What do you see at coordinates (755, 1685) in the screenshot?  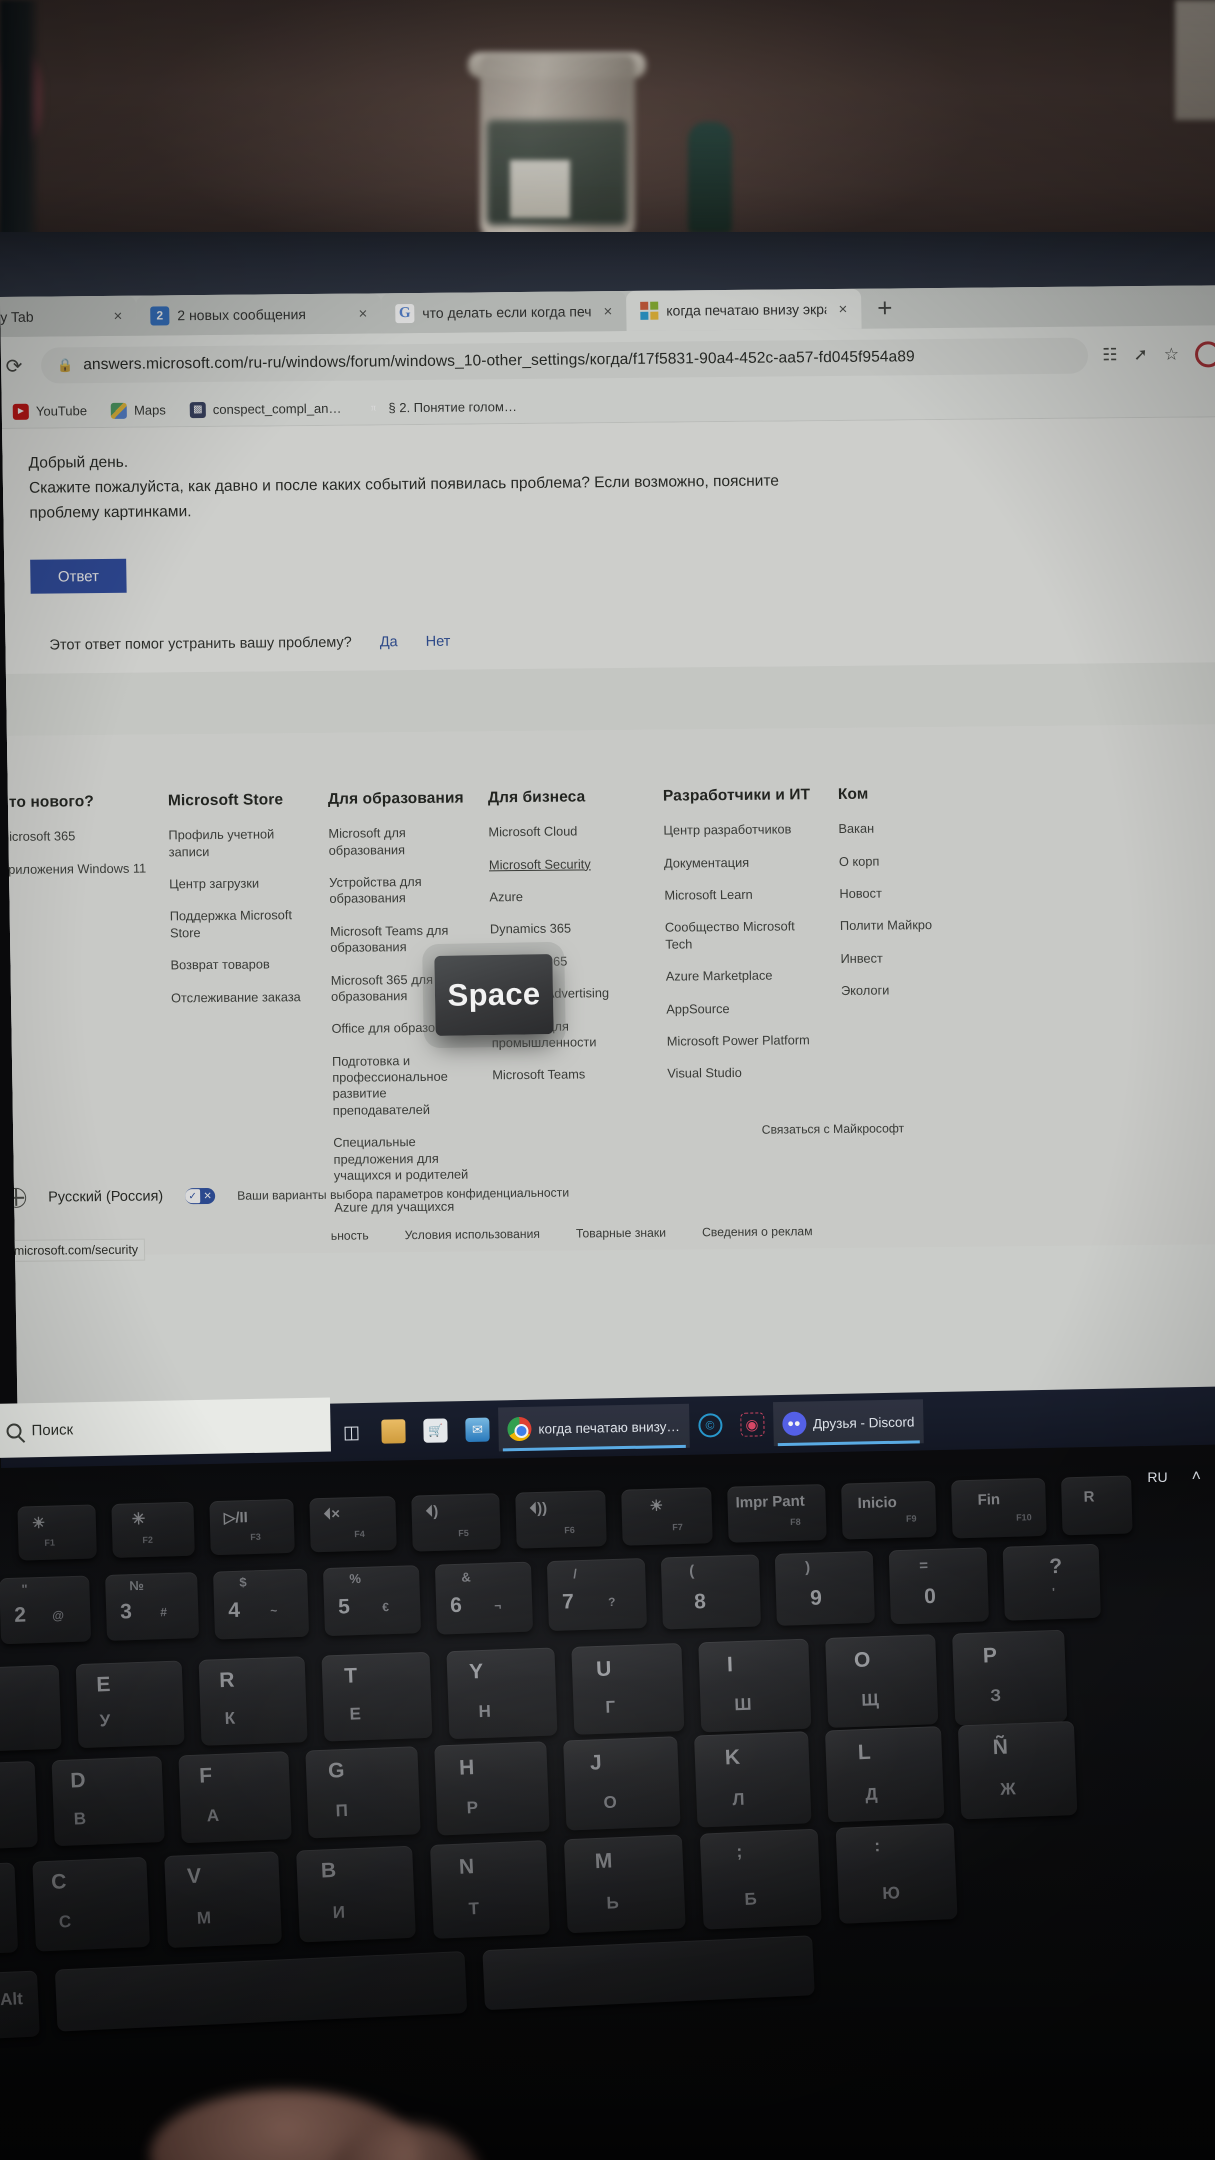 I see `key-i: I Ш` at bounding box center [755, 1685].